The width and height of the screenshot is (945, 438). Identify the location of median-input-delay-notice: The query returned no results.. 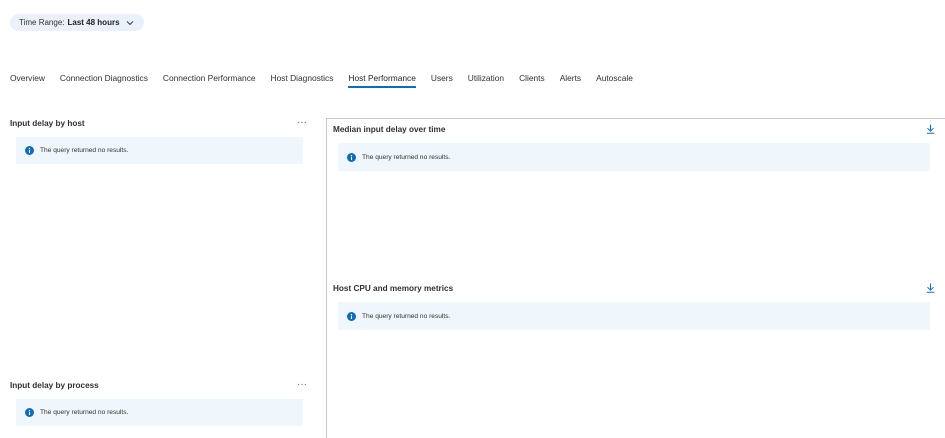
(634, 157).